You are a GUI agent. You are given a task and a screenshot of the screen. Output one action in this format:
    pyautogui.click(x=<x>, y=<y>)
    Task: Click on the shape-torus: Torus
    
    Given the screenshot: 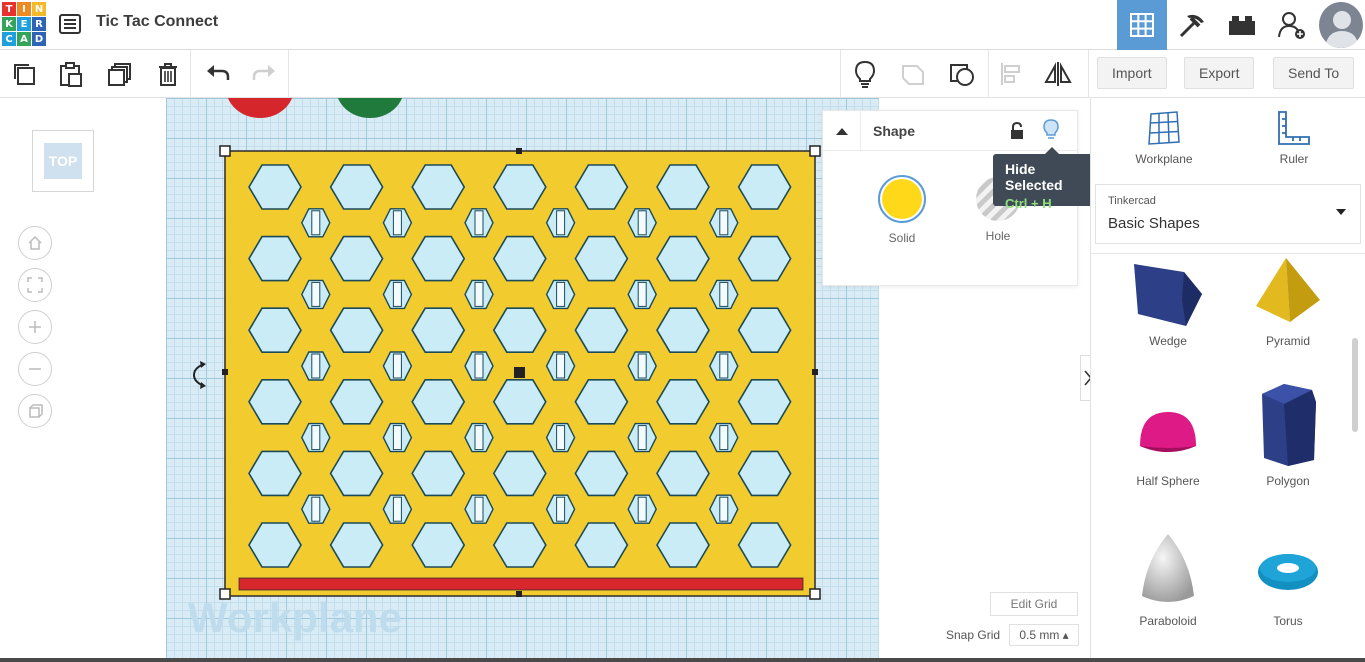 What is the action you would take?
    pyautogui.click(x=1288, y=584)
    